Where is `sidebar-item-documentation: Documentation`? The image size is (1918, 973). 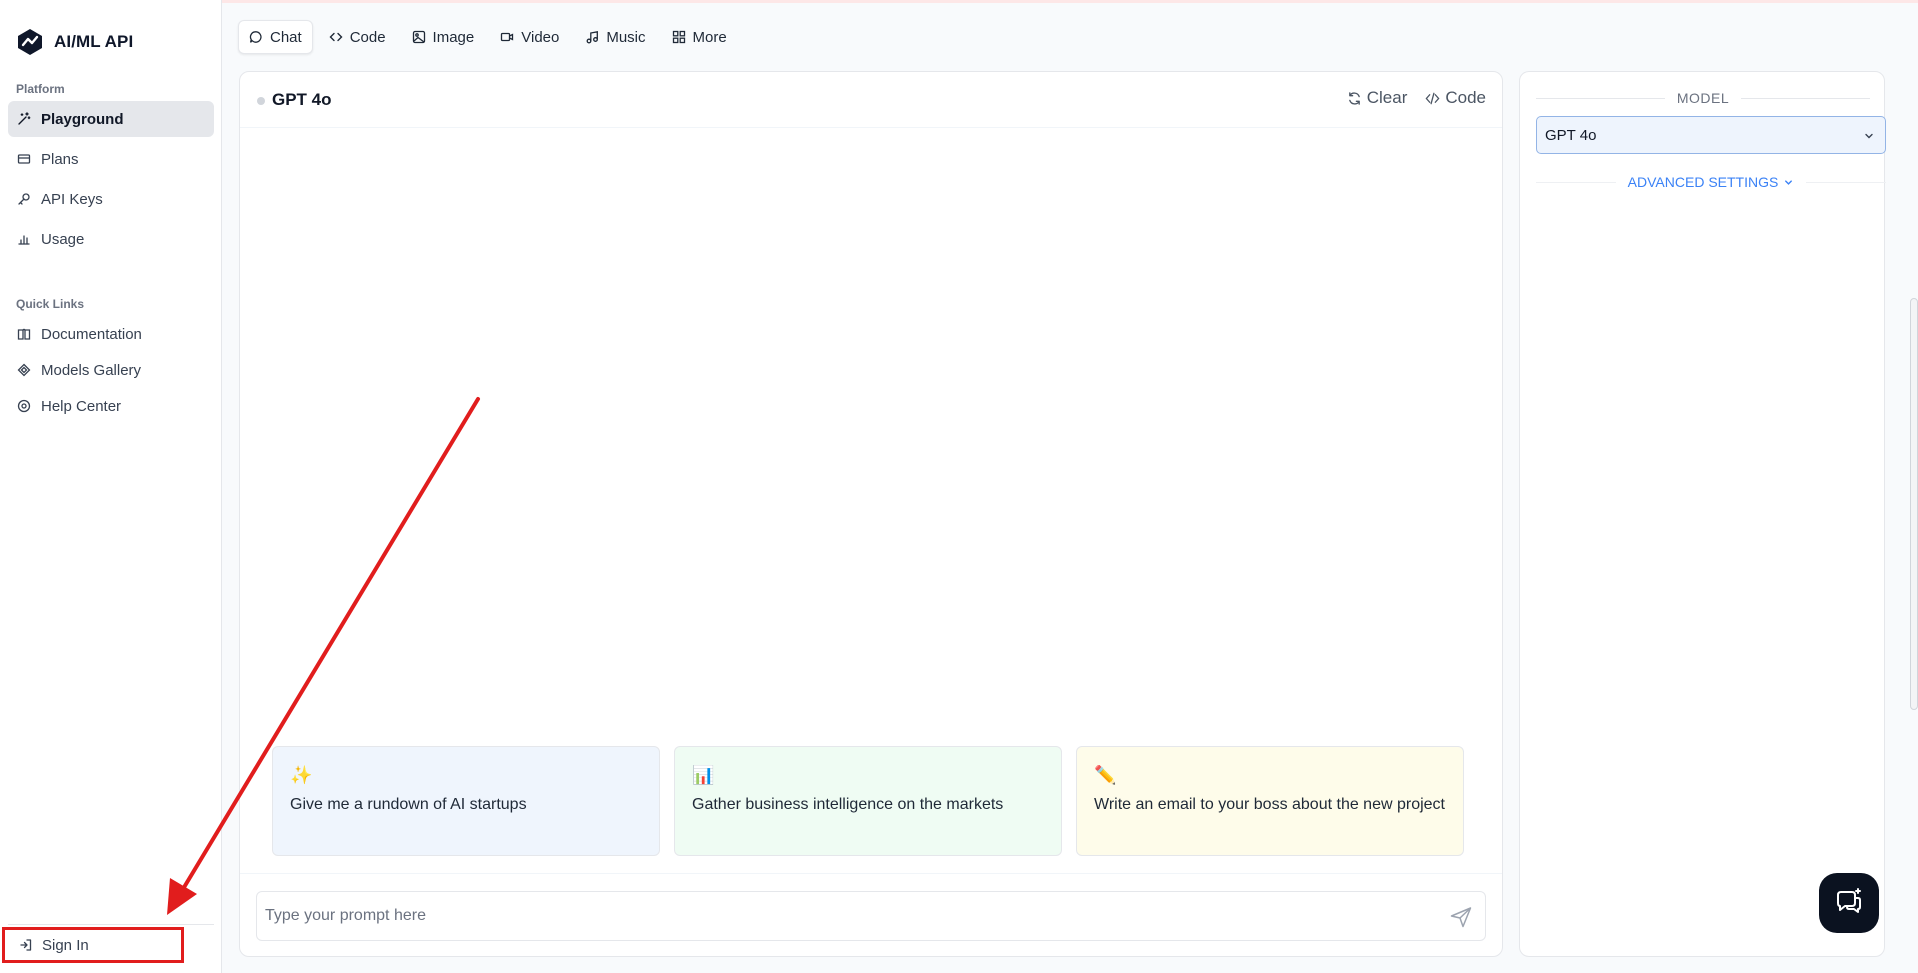 sidebar-item-documentation: Documentation is located at coordinates (111, 334).